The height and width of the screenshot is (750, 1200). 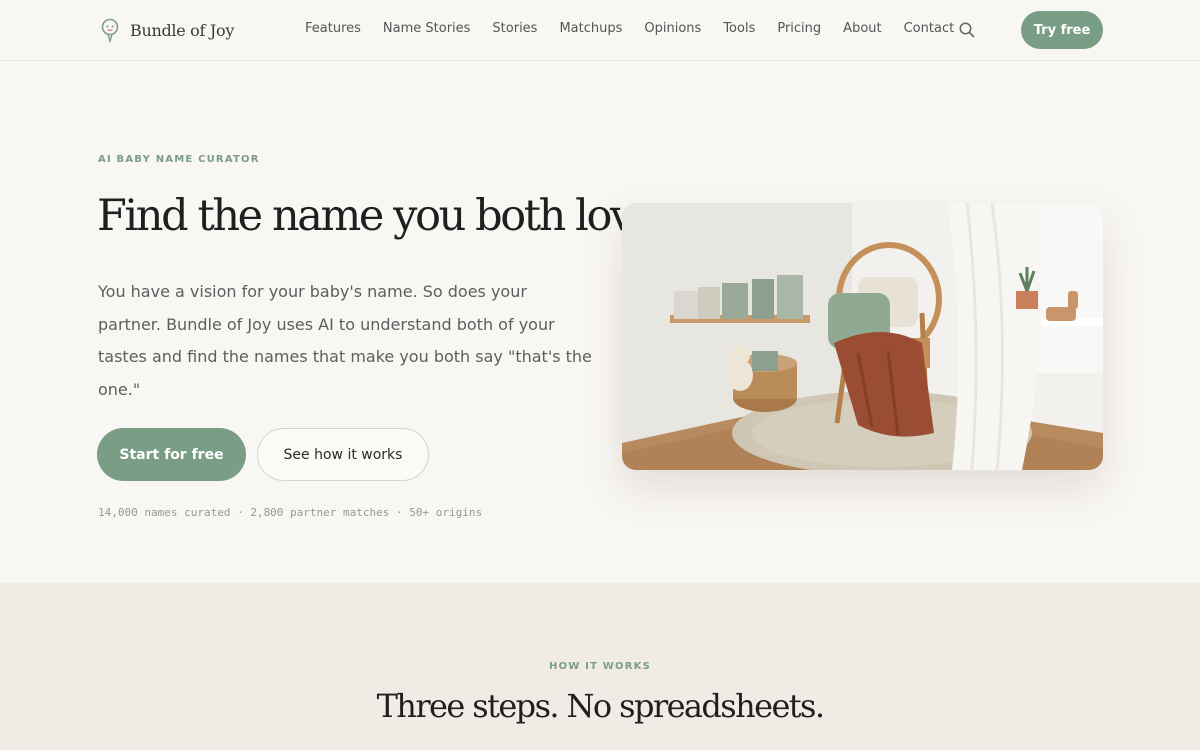 What do you see at coordinates (672, 29) in the screenshot?
I see `nav-item-opinions: Opinions` at bounding box center [672, 29].